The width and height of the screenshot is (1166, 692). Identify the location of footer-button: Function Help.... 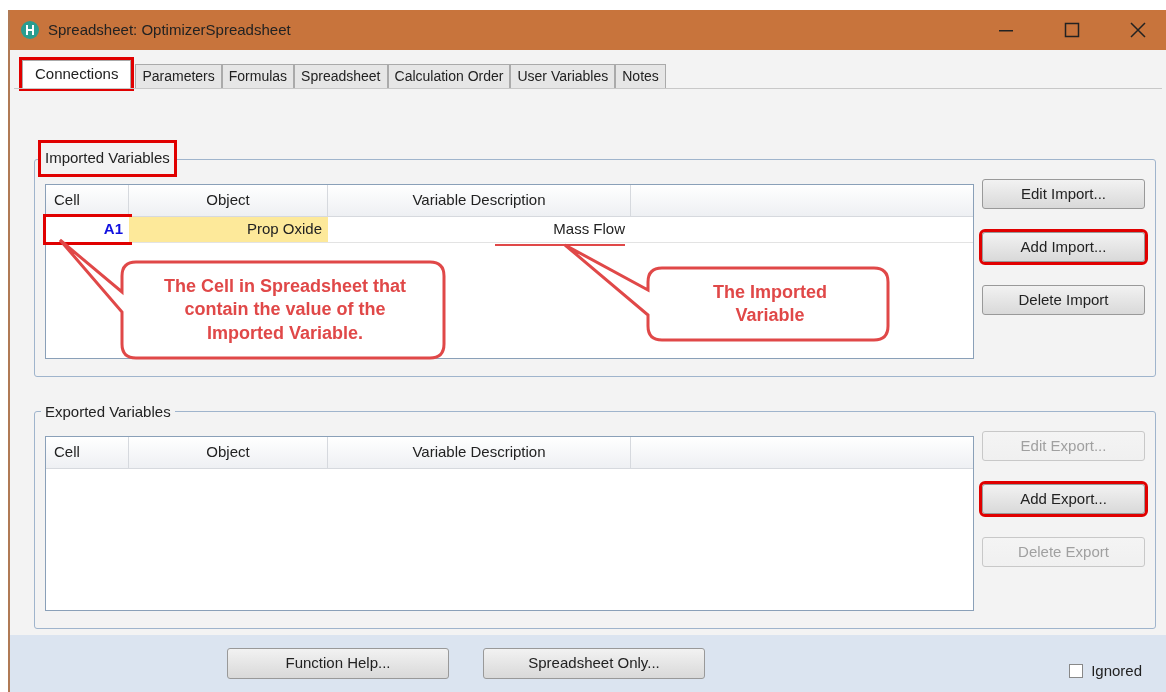
(338, 663).